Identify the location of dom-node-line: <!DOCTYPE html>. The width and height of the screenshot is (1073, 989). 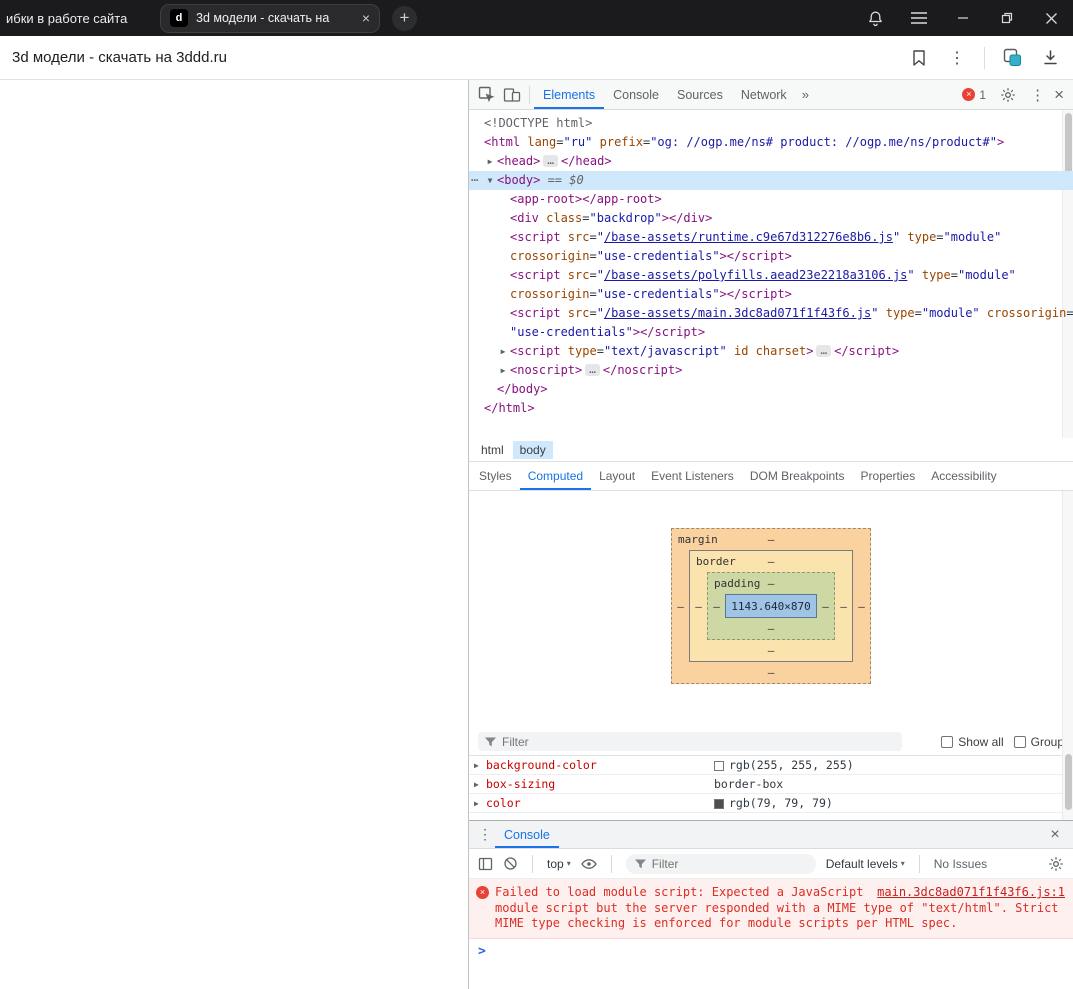
(771, 123).